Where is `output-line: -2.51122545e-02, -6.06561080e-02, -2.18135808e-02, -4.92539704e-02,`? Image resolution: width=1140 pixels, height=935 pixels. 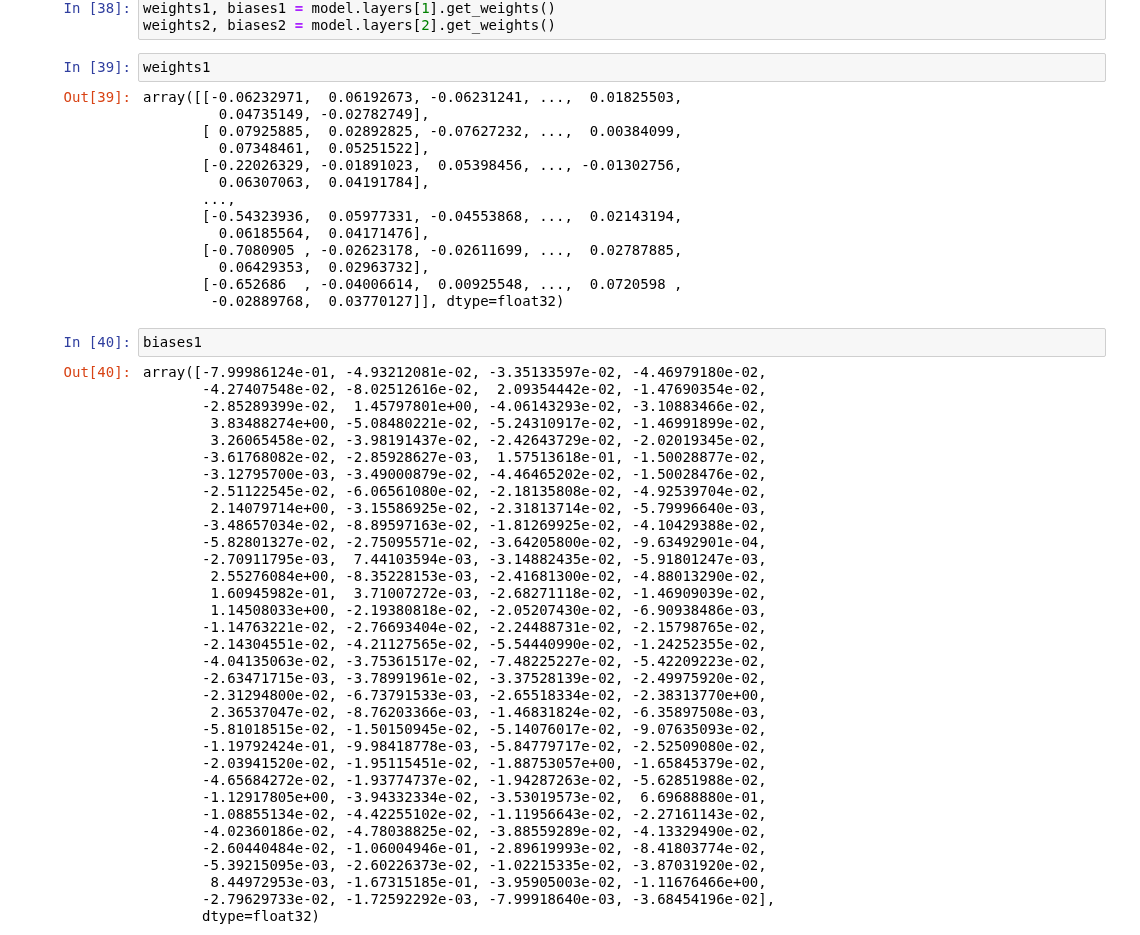 output-line: -2.51122545e-02, -6.06561080e-02, -2.18135808e-02, -4.92539704e-02, is located at coordinates (484, 491).